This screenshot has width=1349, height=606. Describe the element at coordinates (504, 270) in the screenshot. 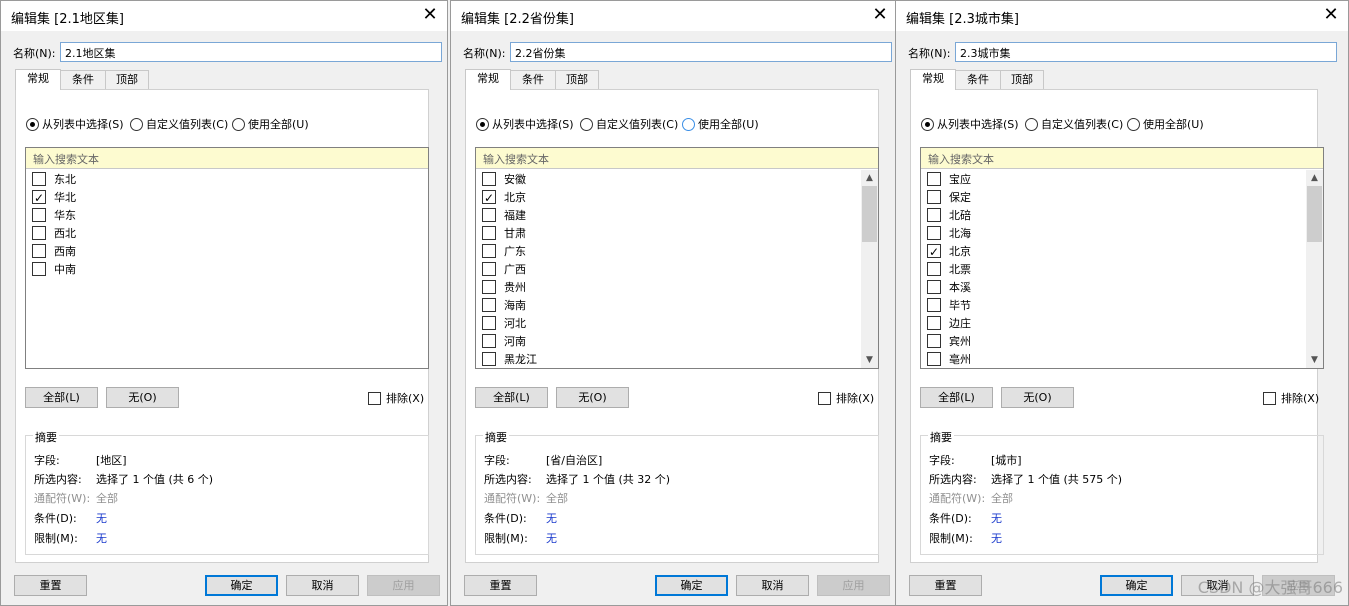

I see `list-item: 广西` at that location.